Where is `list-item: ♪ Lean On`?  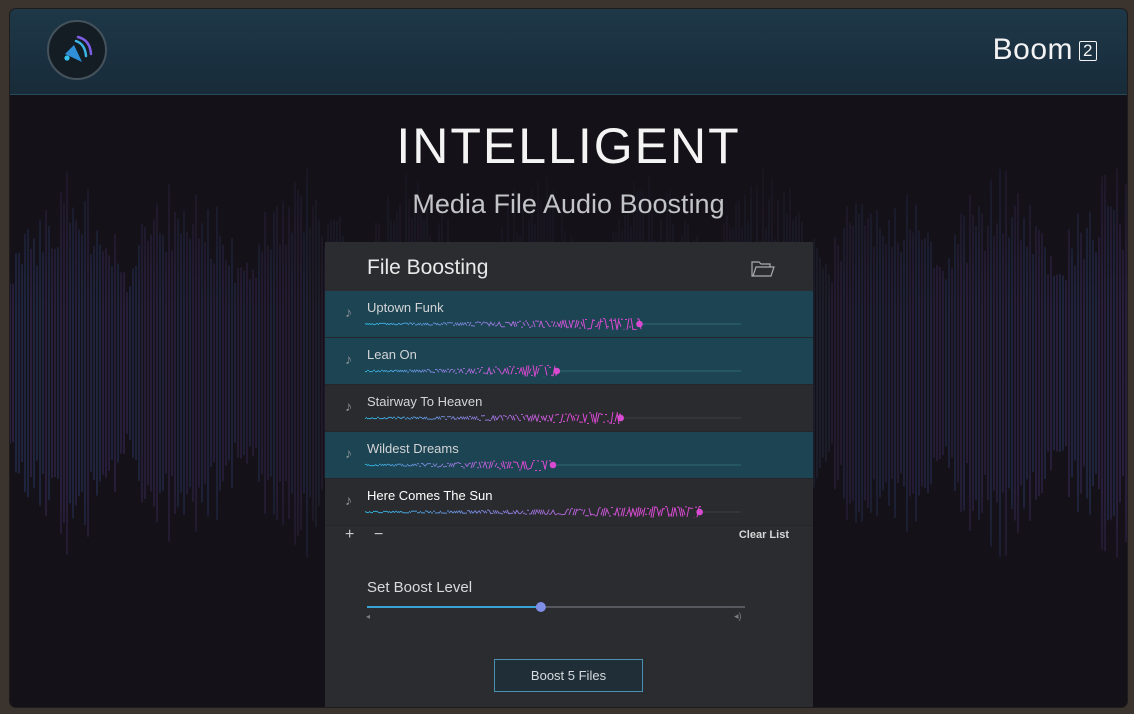 list-item: ♪ Lean On is located at coordinates (569, 361).